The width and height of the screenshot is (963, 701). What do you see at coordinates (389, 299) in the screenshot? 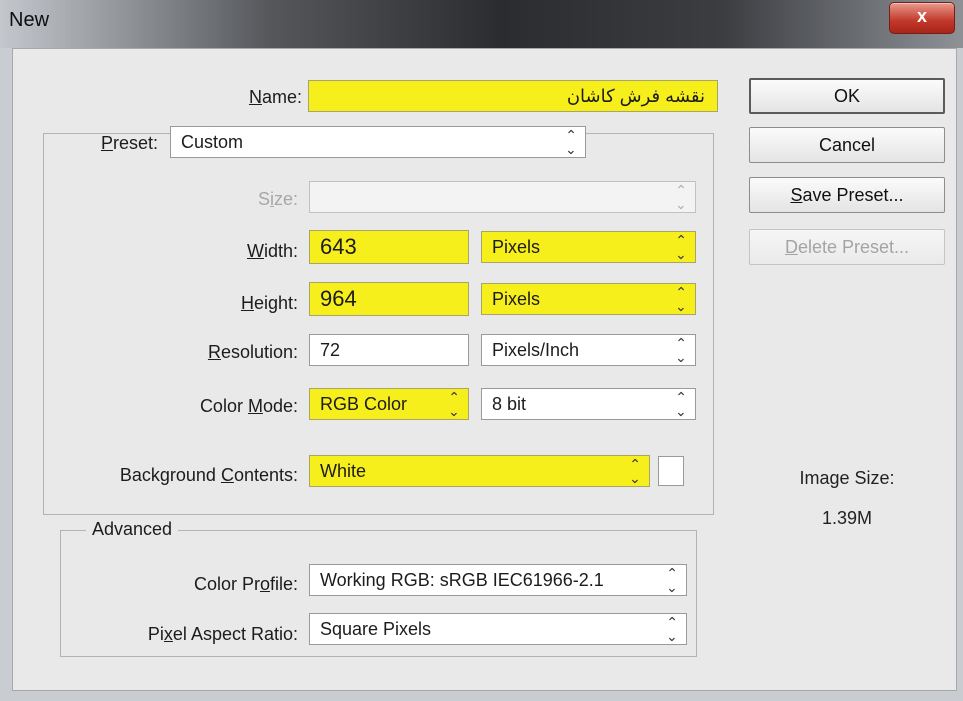
I see `height-input: 964` at bounding box center [389, 299].